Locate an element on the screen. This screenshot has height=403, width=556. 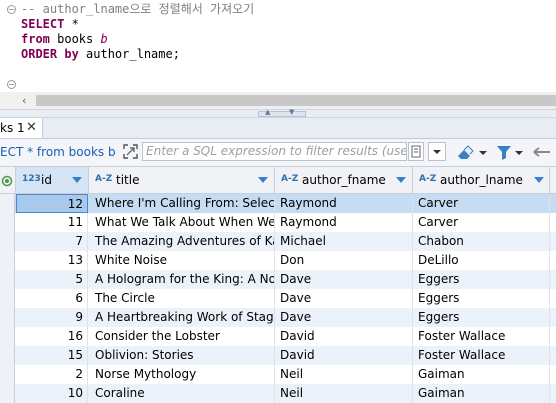
column-header-label: author_fname is located at coordinates (344, 180).